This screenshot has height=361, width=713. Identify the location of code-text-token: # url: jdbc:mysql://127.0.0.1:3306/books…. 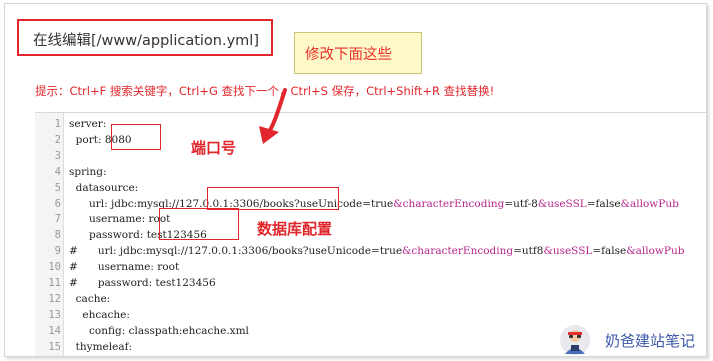
(236, 251).